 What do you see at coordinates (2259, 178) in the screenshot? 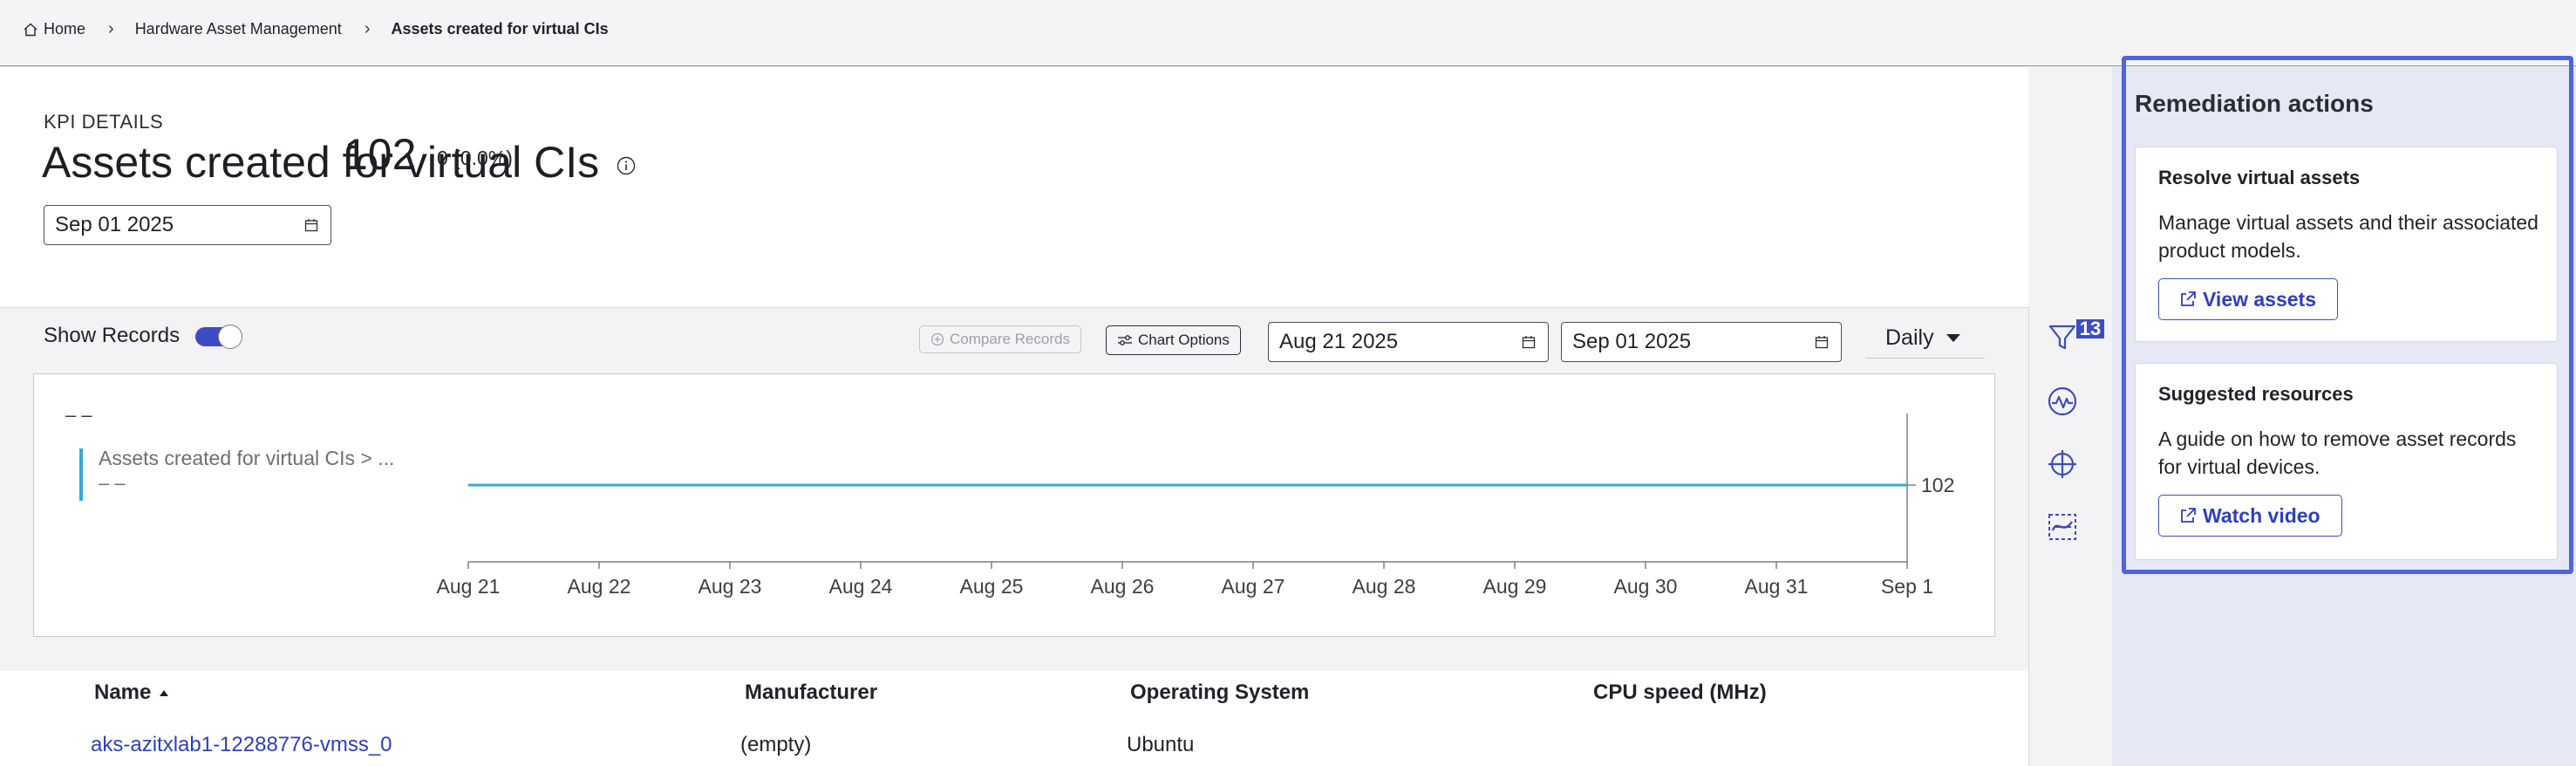
I see `remediation-card-heading: Resolve virtual assets` at bounding box center [2259, 178].